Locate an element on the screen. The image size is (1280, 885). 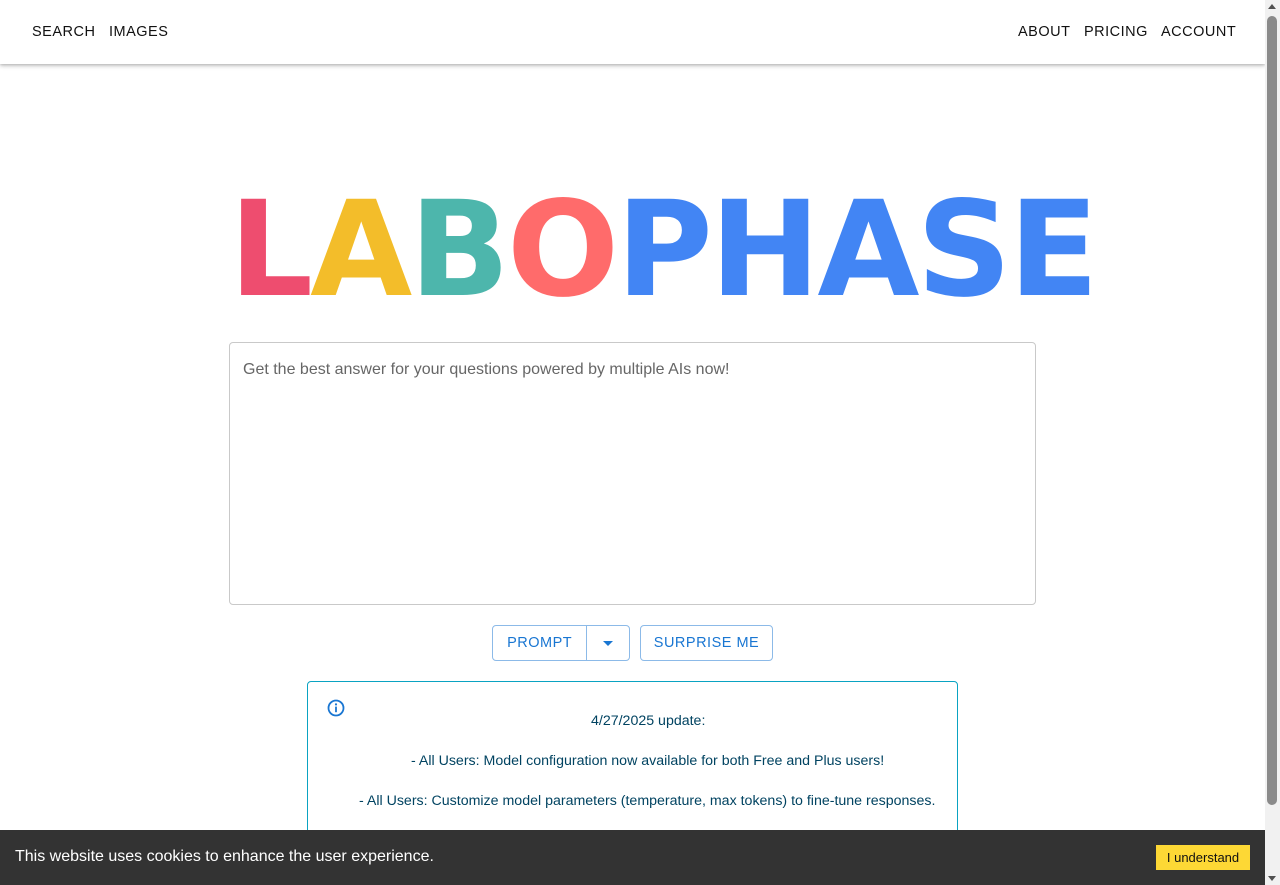
logo-letter: L is located at coordinates (271, 250).